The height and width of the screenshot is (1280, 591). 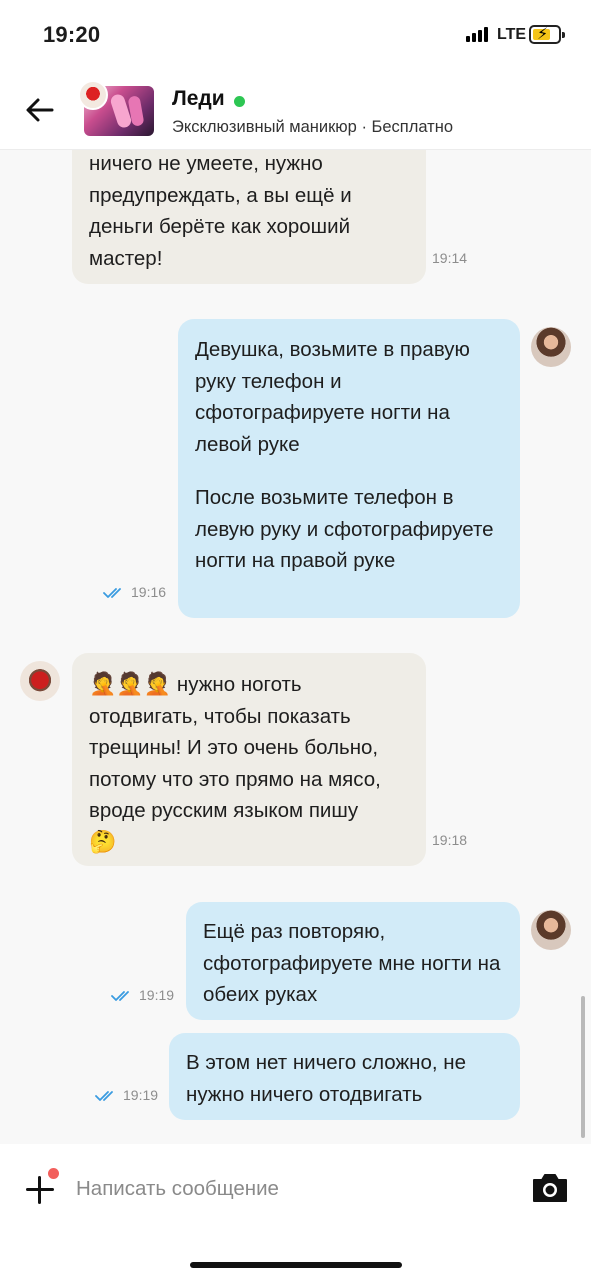 I want to click on battery-icon: ⚡, so click(x=547, y=34).